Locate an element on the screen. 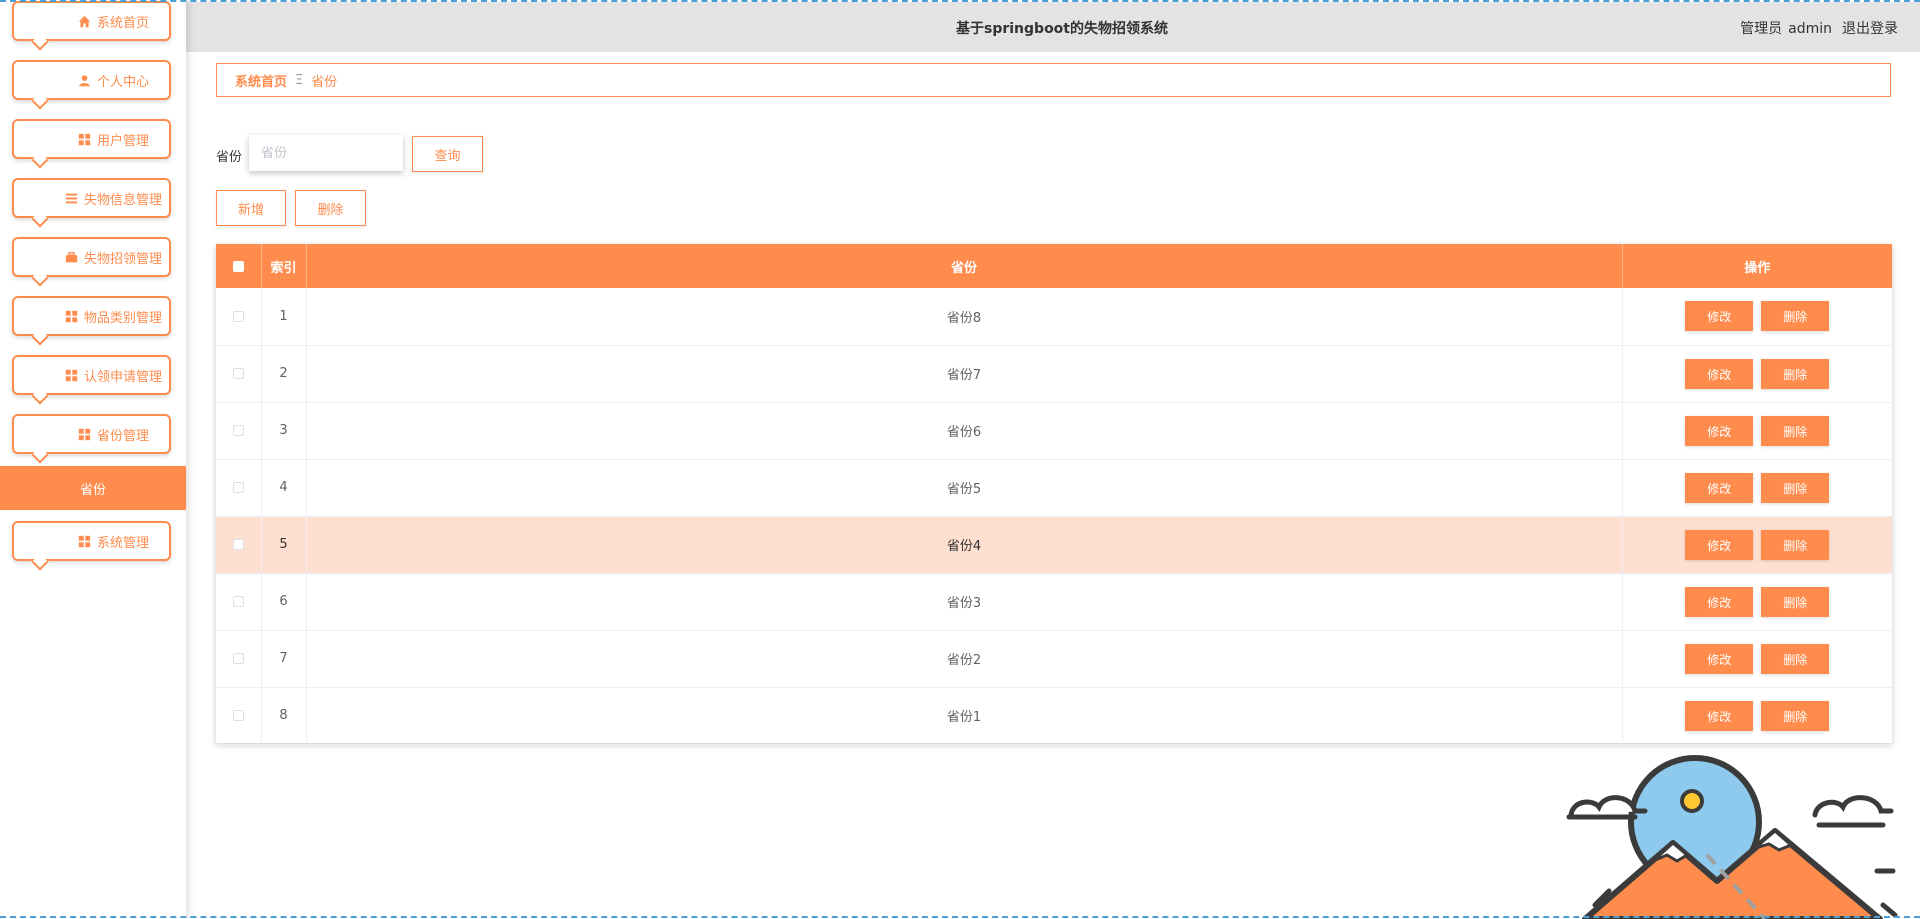  search-label: 省份 is located at coordinates (229, 157).